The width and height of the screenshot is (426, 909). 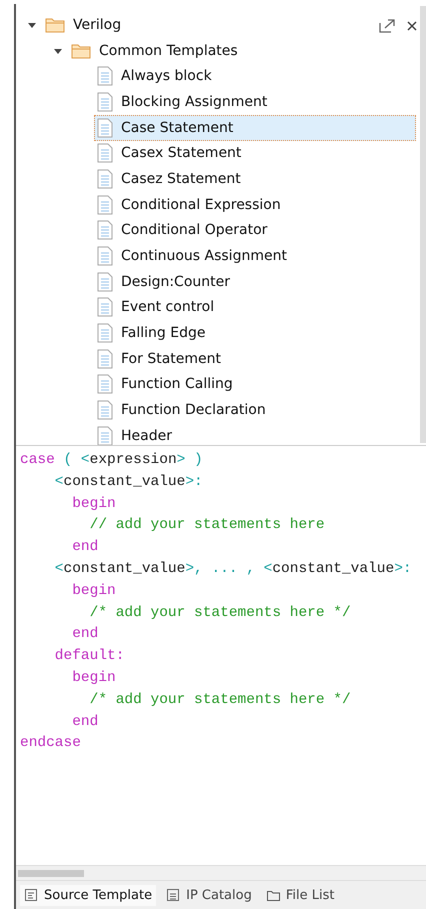 I want to click on tree-folder: Common Templates, so click(x=156, y=51).